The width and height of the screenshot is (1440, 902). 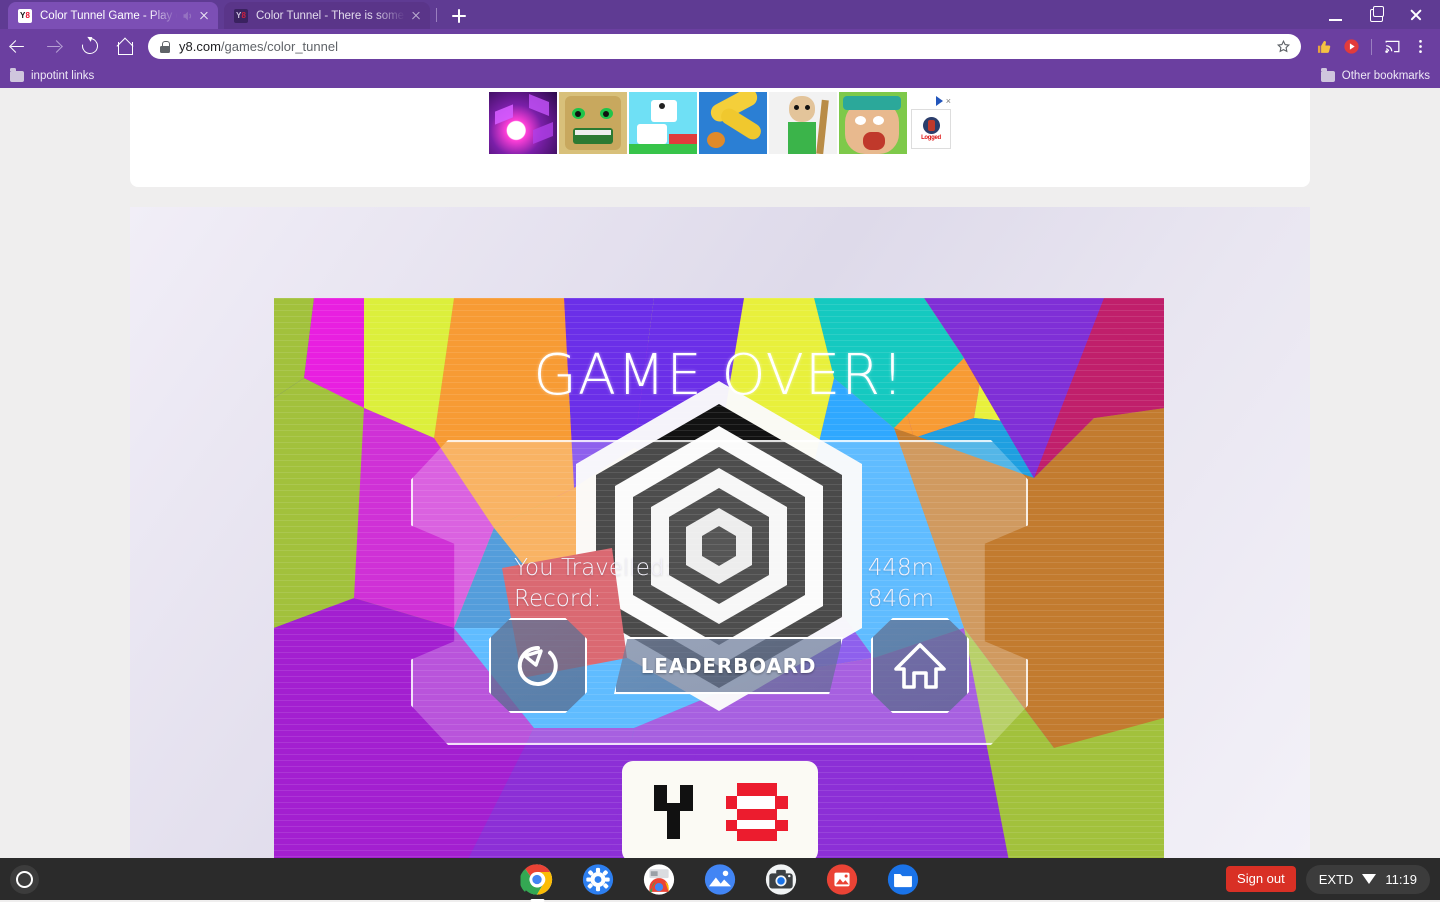 What do you see at coordinates (724, 599) in the screenshot?
I see `stat-row-record: Record: 846m` at bounding box center [724, 599].